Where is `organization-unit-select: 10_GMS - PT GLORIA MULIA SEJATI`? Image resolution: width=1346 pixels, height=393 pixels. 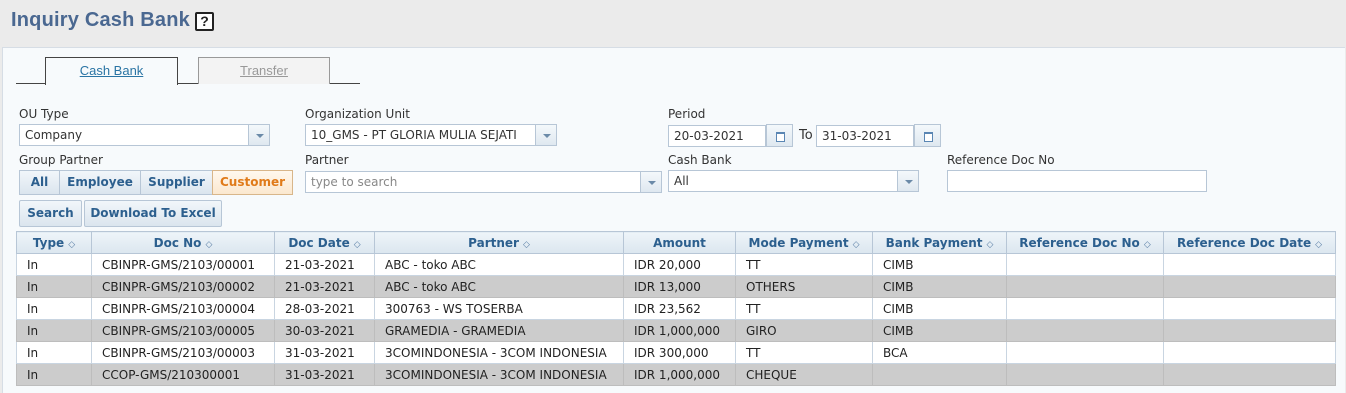 organization-unit-select: 10_GMS - PT GLORIA MULIA SEJATI is located at coordinates (431, 135).